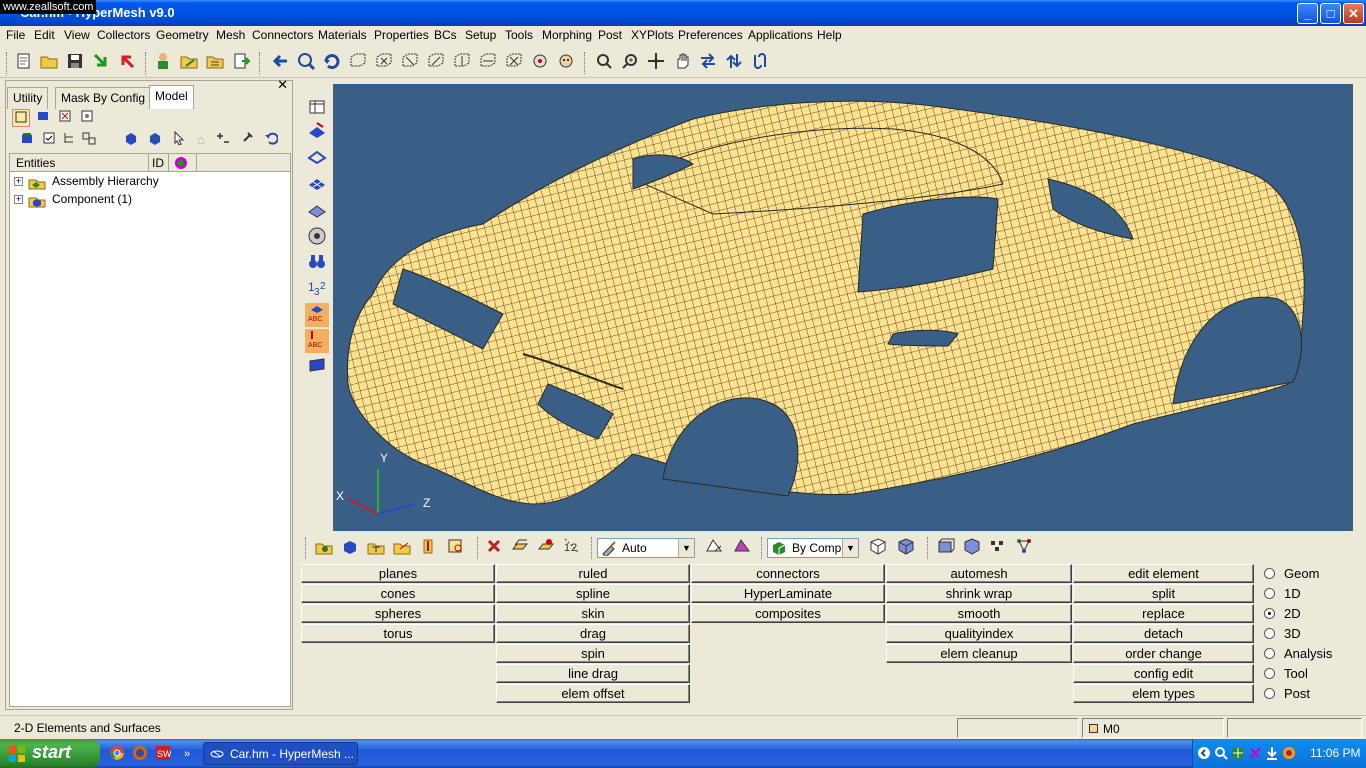 This screenshot has width=1366, height=768. What do you see at coordinates (317, 263) in the screenshot?
I see `find-binoculars-icon` at bounding box center [317, 263].